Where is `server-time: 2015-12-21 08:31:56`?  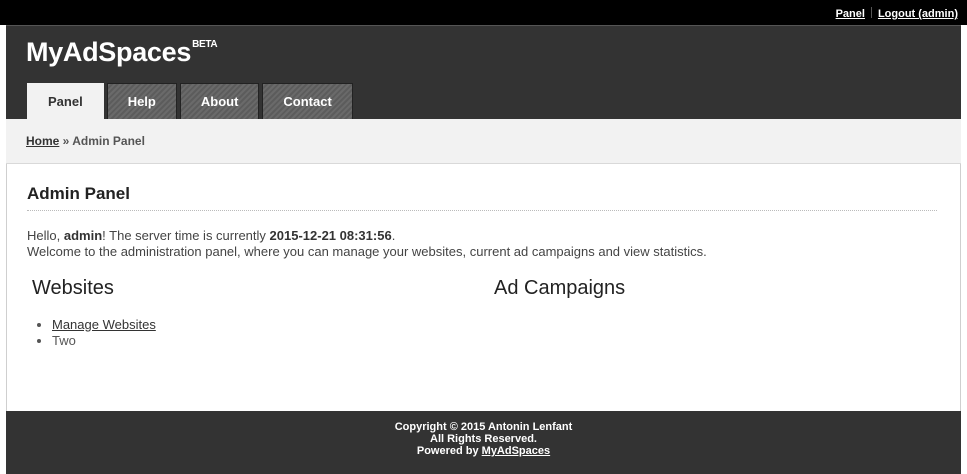 server-time: 2015-12-21 08:31:56 is located at coordinates (330, 235).